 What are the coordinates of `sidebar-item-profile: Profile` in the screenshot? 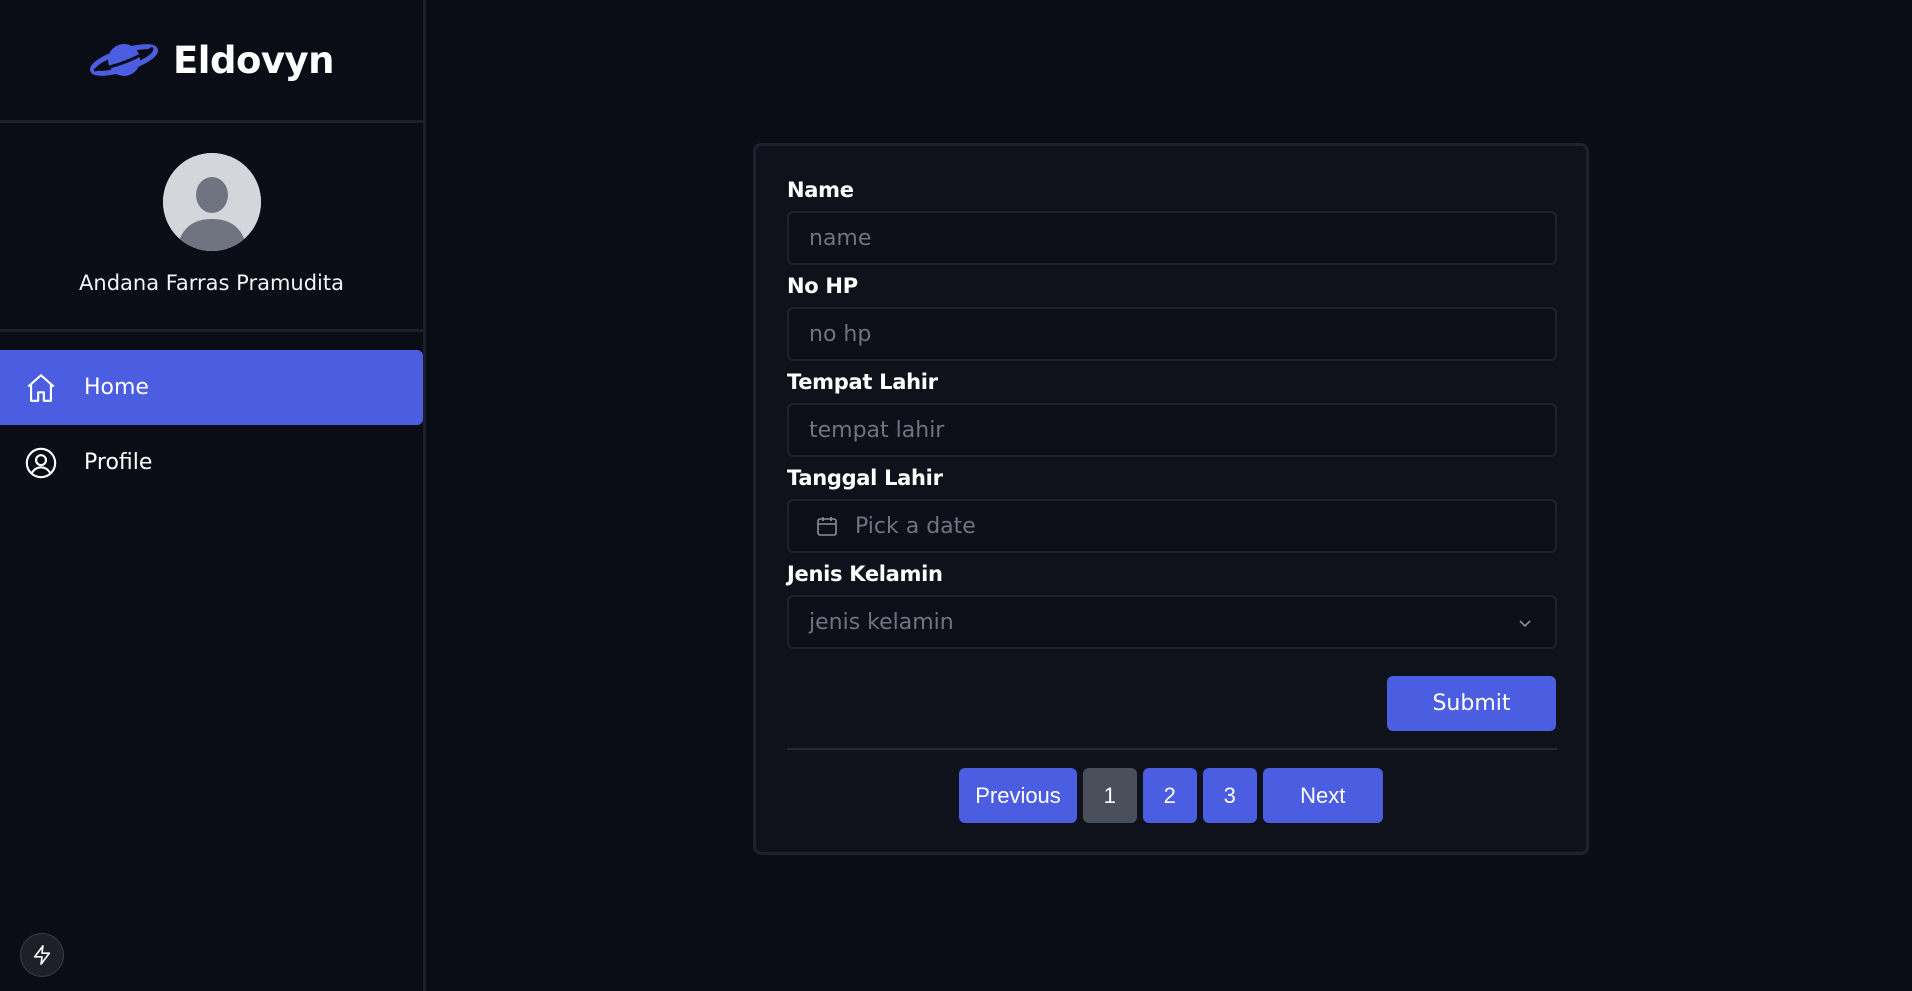 It's located at (211, 462).